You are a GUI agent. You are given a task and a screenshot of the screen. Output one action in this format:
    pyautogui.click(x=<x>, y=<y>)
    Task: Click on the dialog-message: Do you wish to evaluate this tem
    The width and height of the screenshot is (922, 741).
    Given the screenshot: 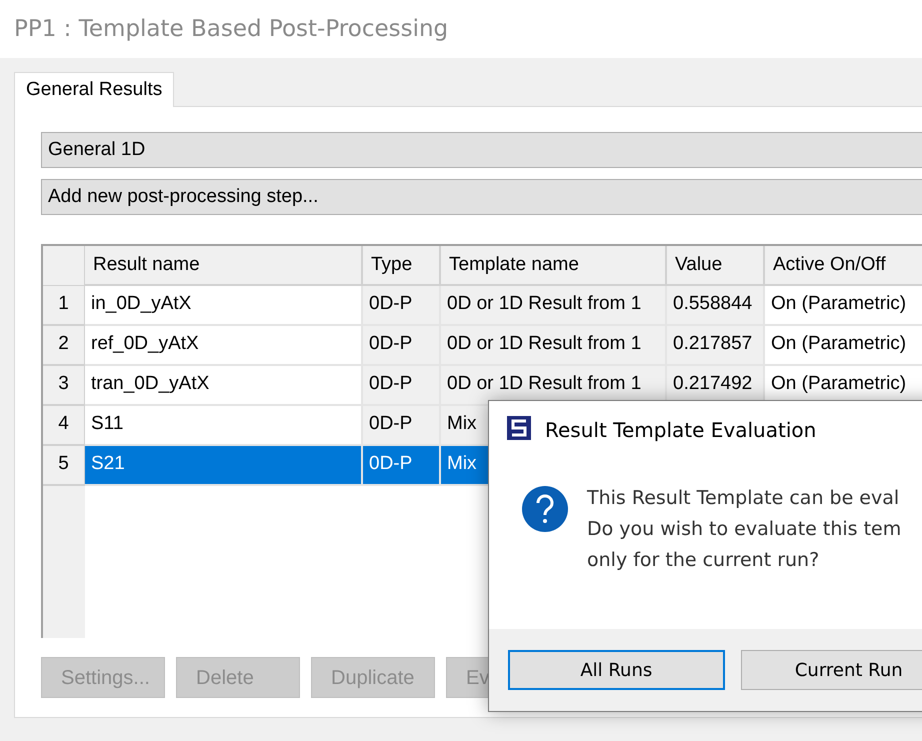 What is the action you would take?
    pyautogui.click(x=744, y=529)
    